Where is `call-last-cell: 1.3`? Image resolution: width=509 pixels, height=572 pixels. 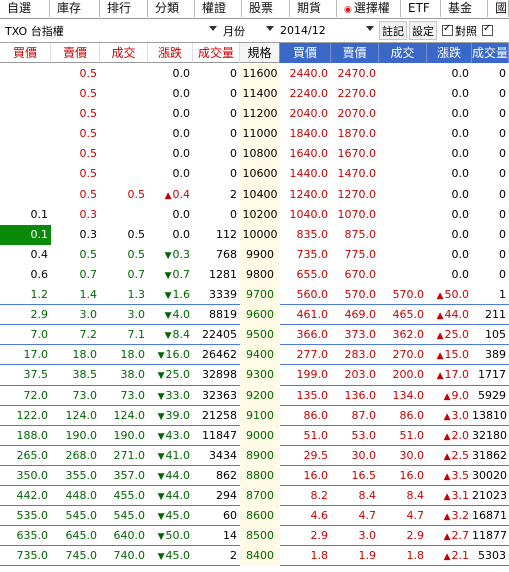 call-last-cell: 1.3 is located at coordinates (124, 295).